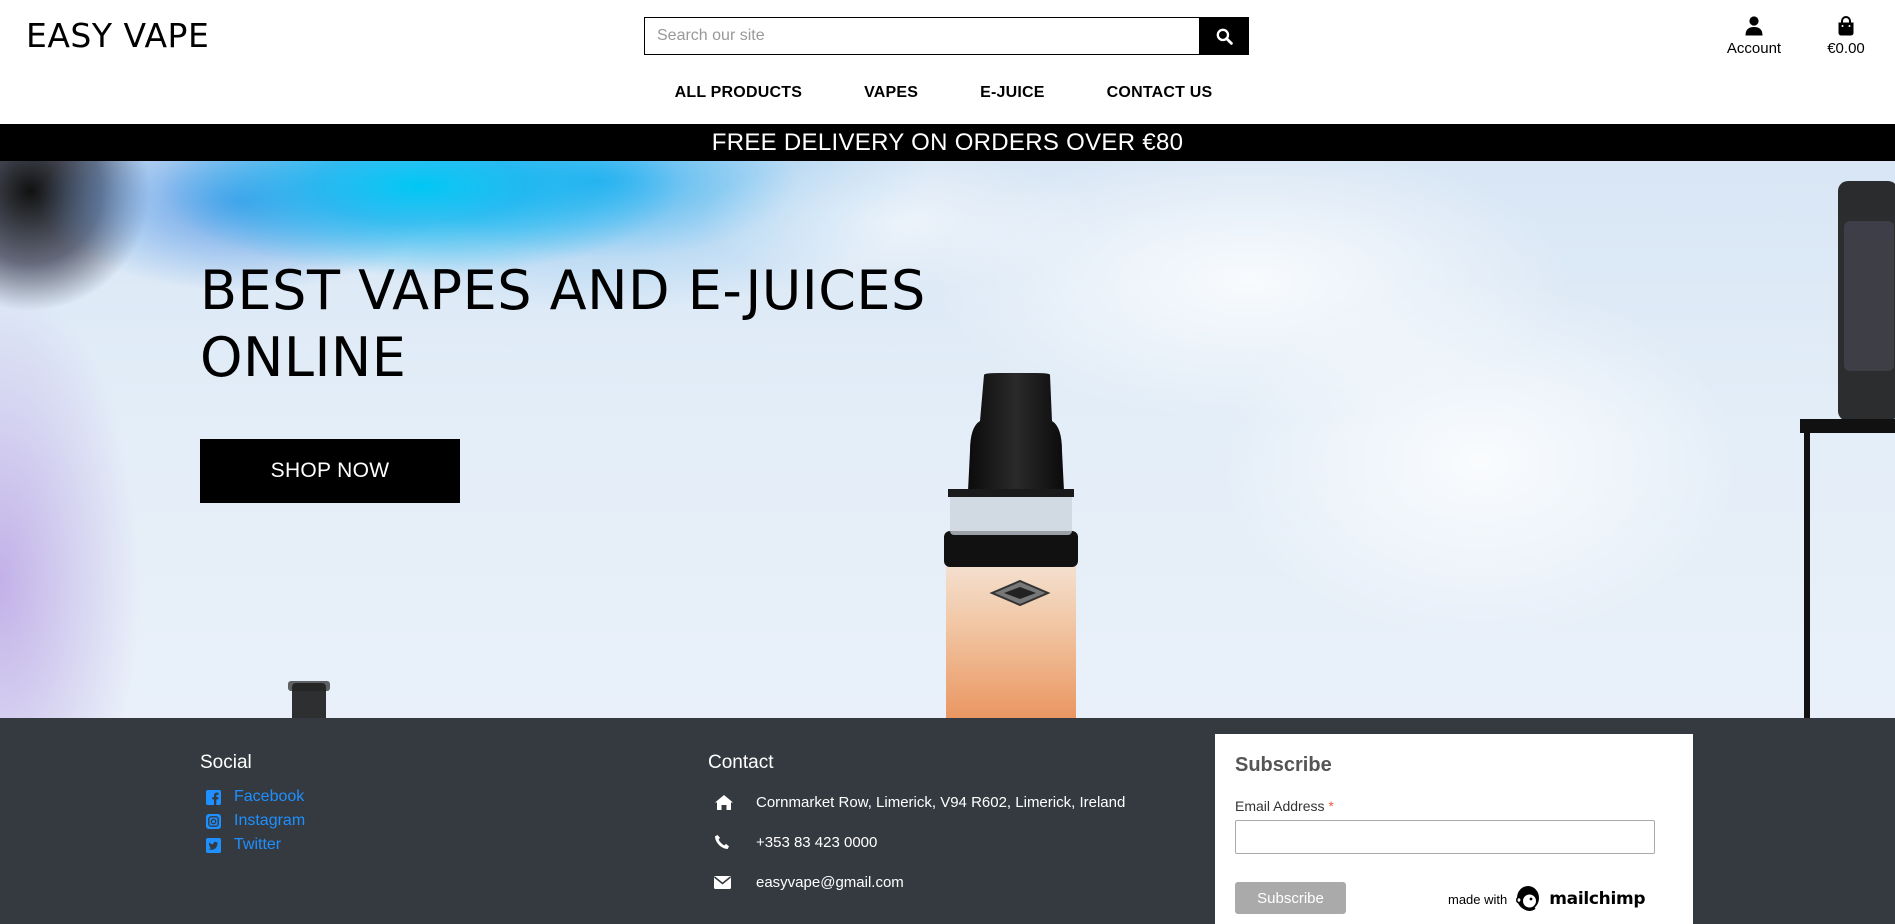 Image resolution: width=1895 pixels, height=924 pixels. I want to click on home-icon, so click(724, 802).